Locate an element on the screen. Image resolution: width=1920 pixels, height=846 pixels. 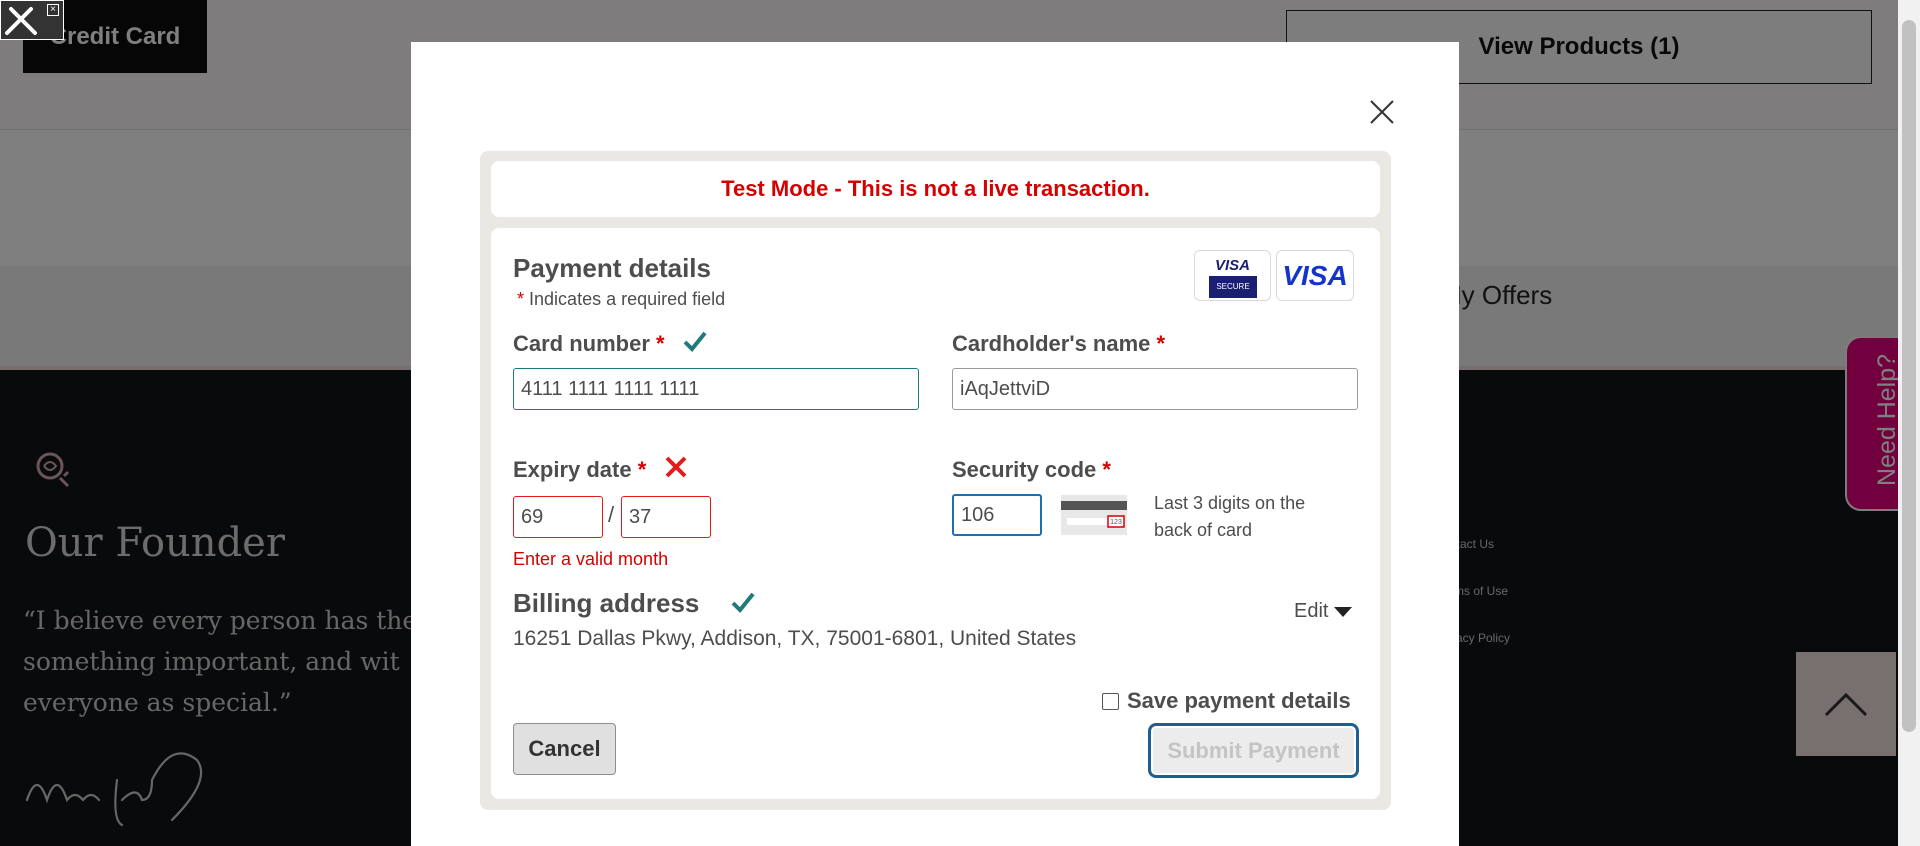
security-code-label: Security code * is located at coordinates (1031, 470).